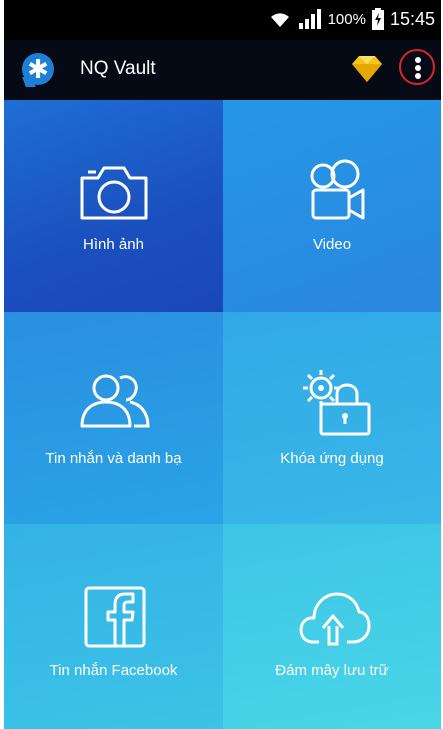 Image resolution: width=443 pixels, height=729 pixels. What do you see at coordinates (332, 670) in the screenshot?
I see `tile-label: Đám mây lưu trữ` at bounding box center [332, 670].